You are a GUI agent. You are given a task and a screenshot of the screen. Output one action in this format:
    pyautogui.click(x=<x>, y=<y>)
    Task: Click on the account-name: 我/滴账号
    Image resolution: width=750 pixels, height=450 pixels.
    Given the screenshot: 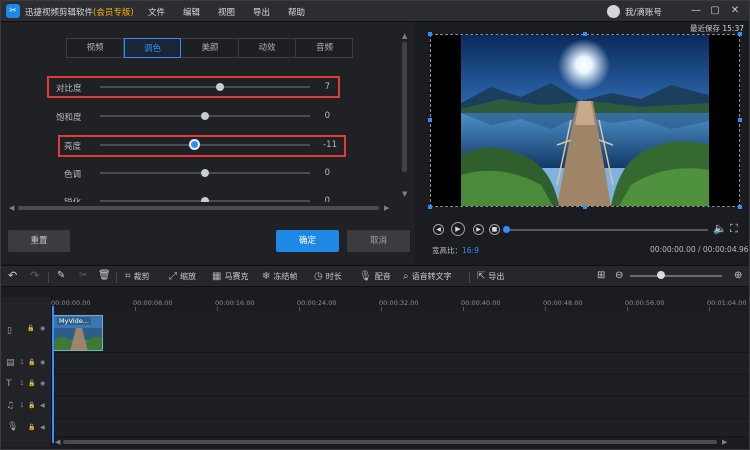 What is the action you would take?
    pyautogui.click(x=643, y=13)
    